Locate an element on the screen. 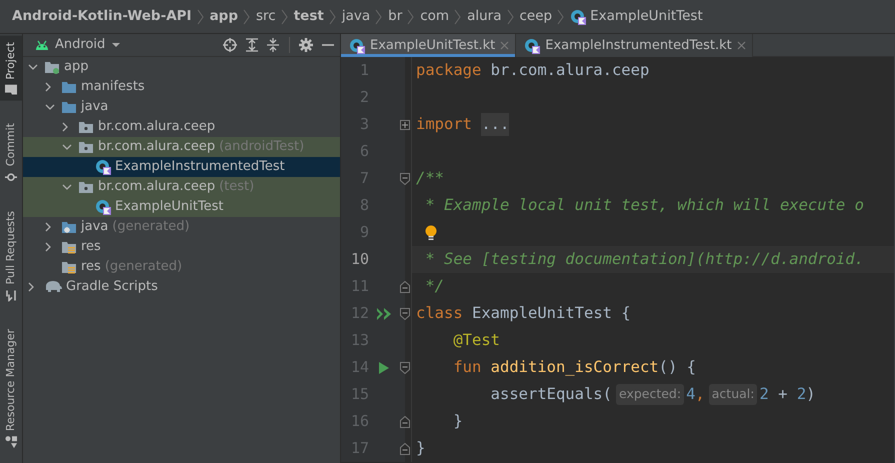 This screenshot has height=463, width=895. breadcrumb-link: java is located at coordinates (356, 16).